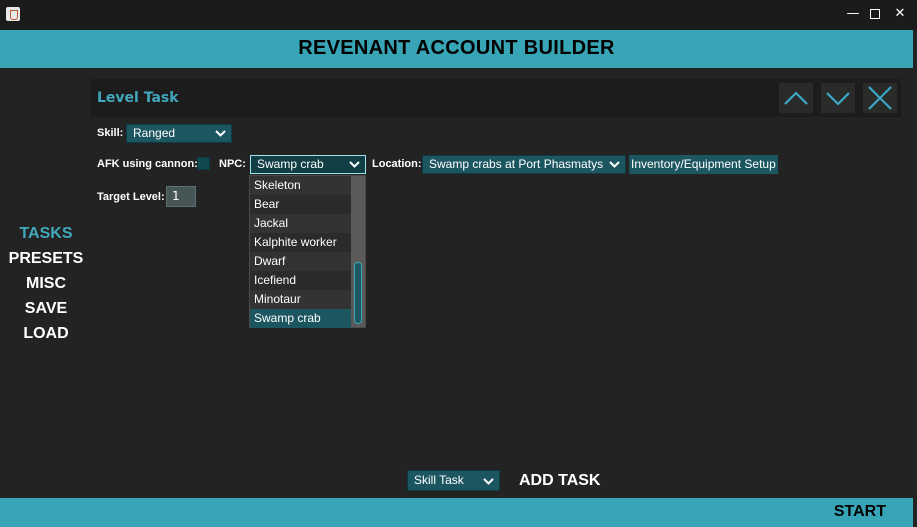  What do you see at coordinates (46, 234) in the screenshot?
I see `nav-tasks: TASKS` at bounding box center [46, 234].